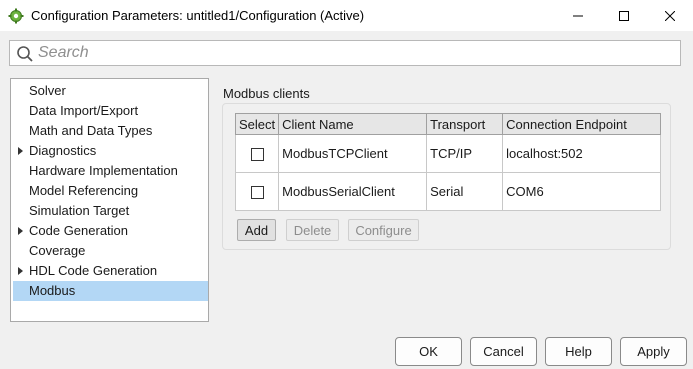  I want to click on column-header-select: Select, so click(257, 124).